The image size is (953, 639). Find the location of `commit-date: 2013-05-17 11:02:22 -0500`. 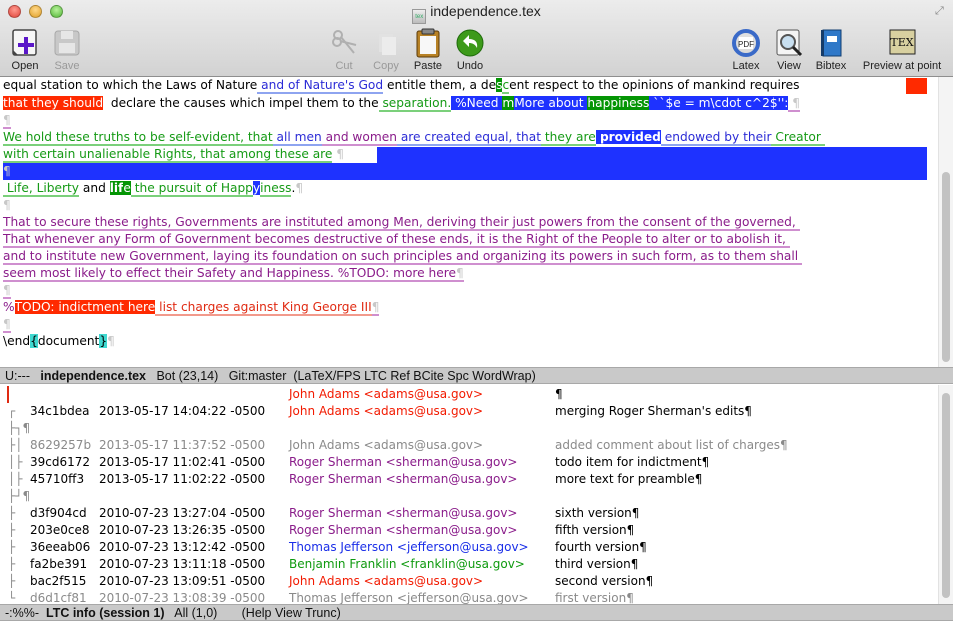

commit-date: 2013-05-17 11:02:22 -0500 is located at coordinates (182, 479).